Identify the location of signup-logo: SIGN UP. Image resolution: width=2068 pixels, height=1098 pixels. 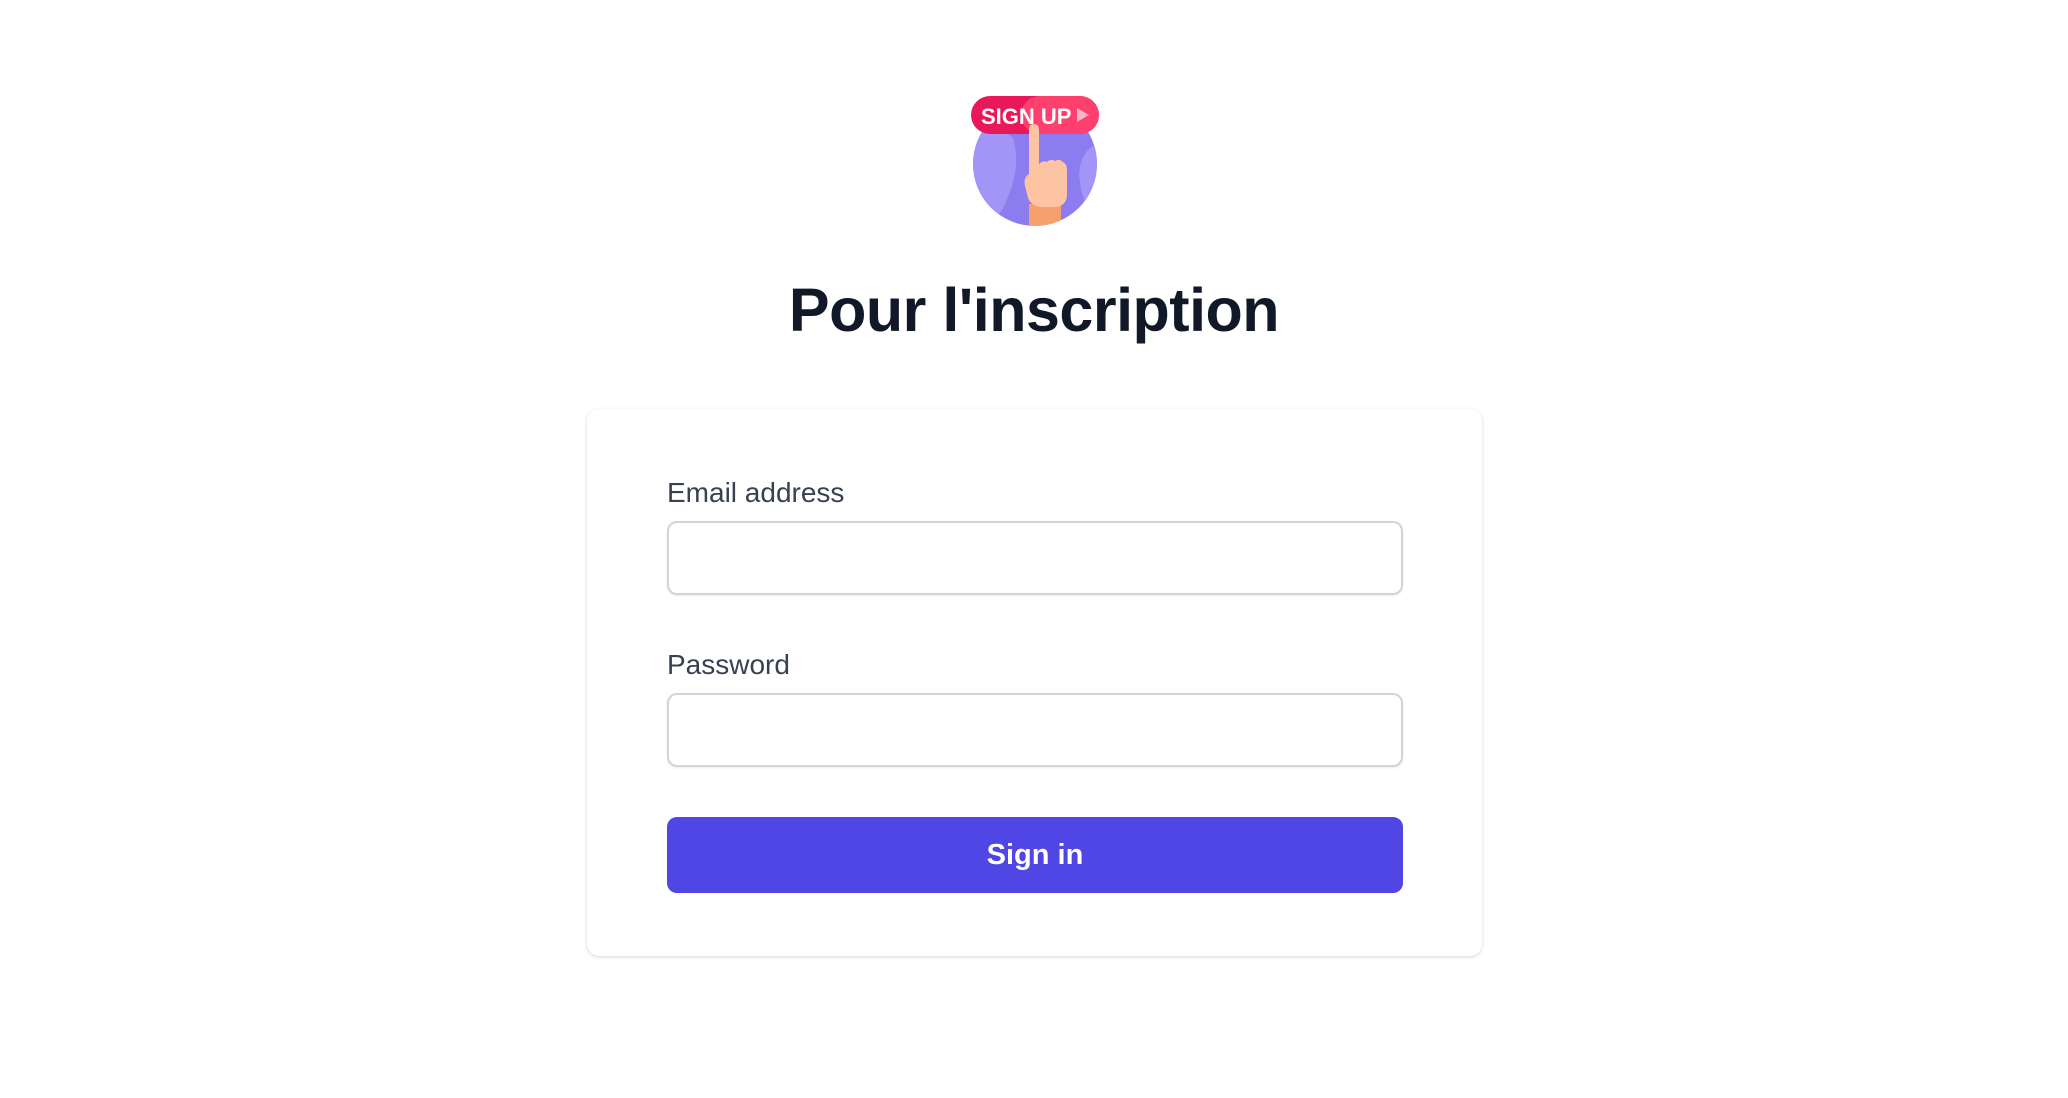
(1035, 161).